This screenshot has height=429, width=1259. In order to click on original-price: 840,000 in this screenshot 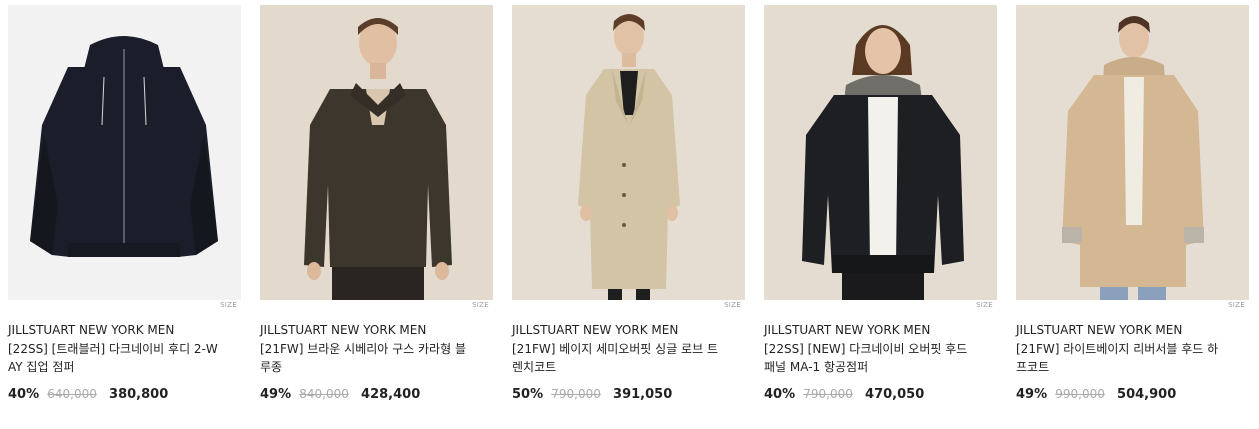, I will do `click(324, 394)`.